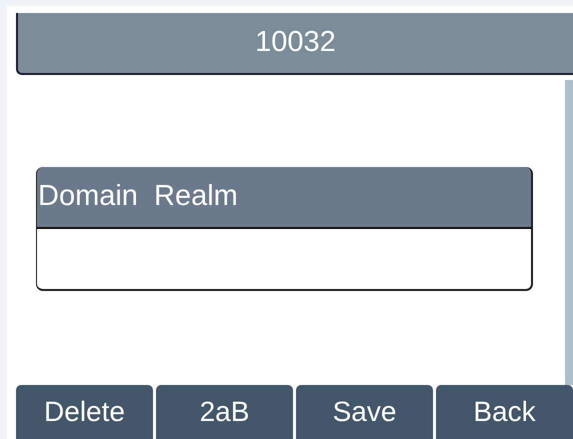 The height and width of the screenshot is (439, 573). I want to click on softkey-button: Back, so click(504, 412).